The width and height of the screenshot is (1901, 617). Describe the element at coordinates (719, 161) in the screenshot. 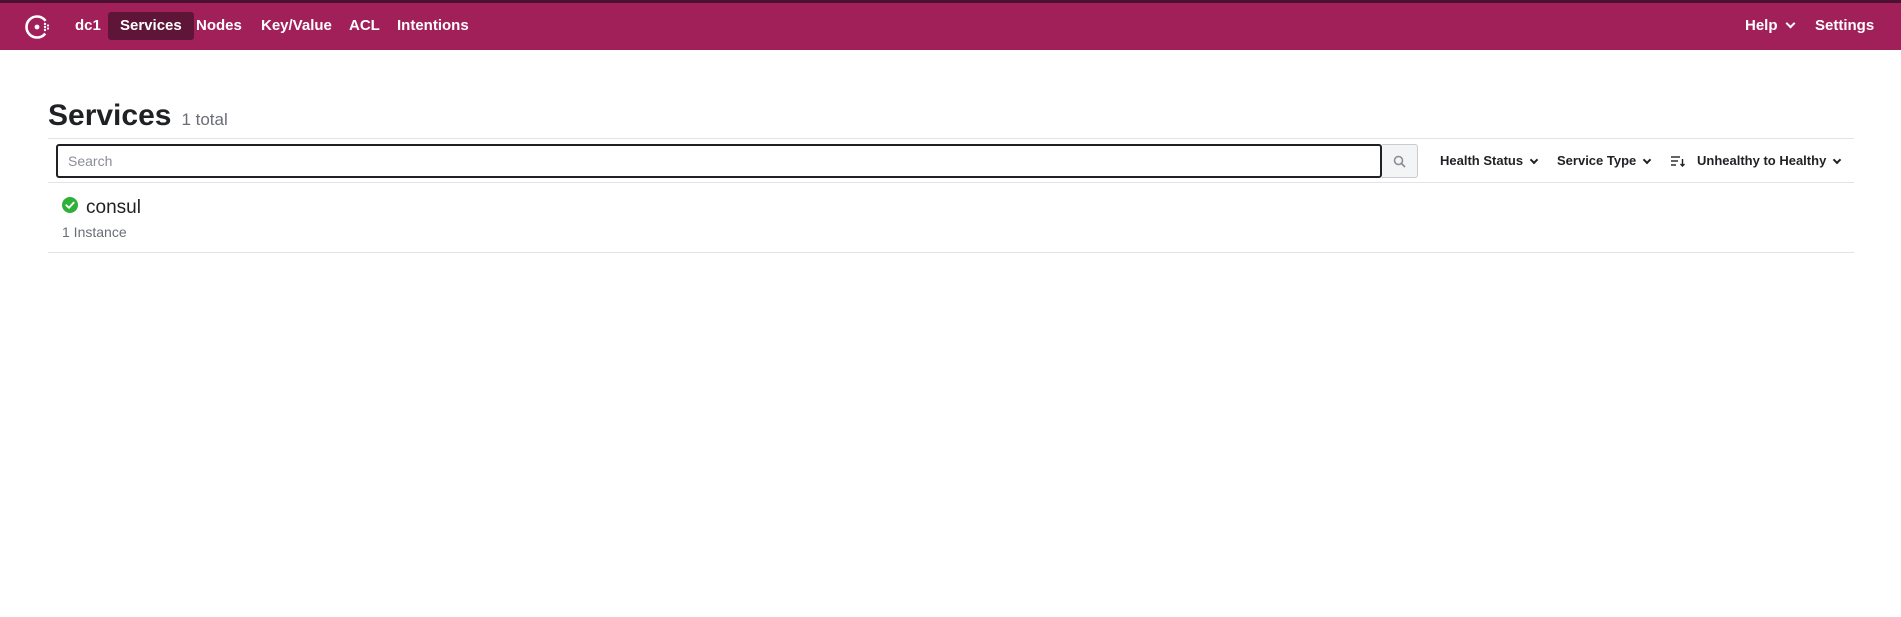

I see `search-input` at that location.